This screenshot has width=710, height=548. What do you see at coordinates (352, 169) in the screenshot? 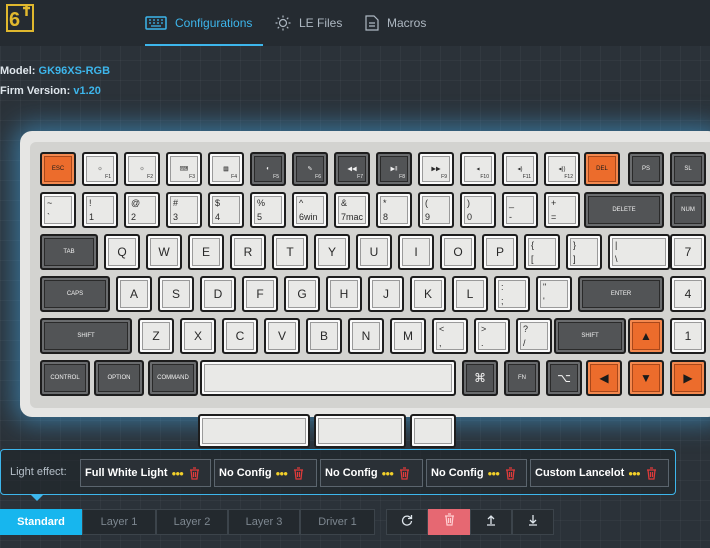
I see `keyboard-key: ◀◀ F7` at bounding box center [352, 169].